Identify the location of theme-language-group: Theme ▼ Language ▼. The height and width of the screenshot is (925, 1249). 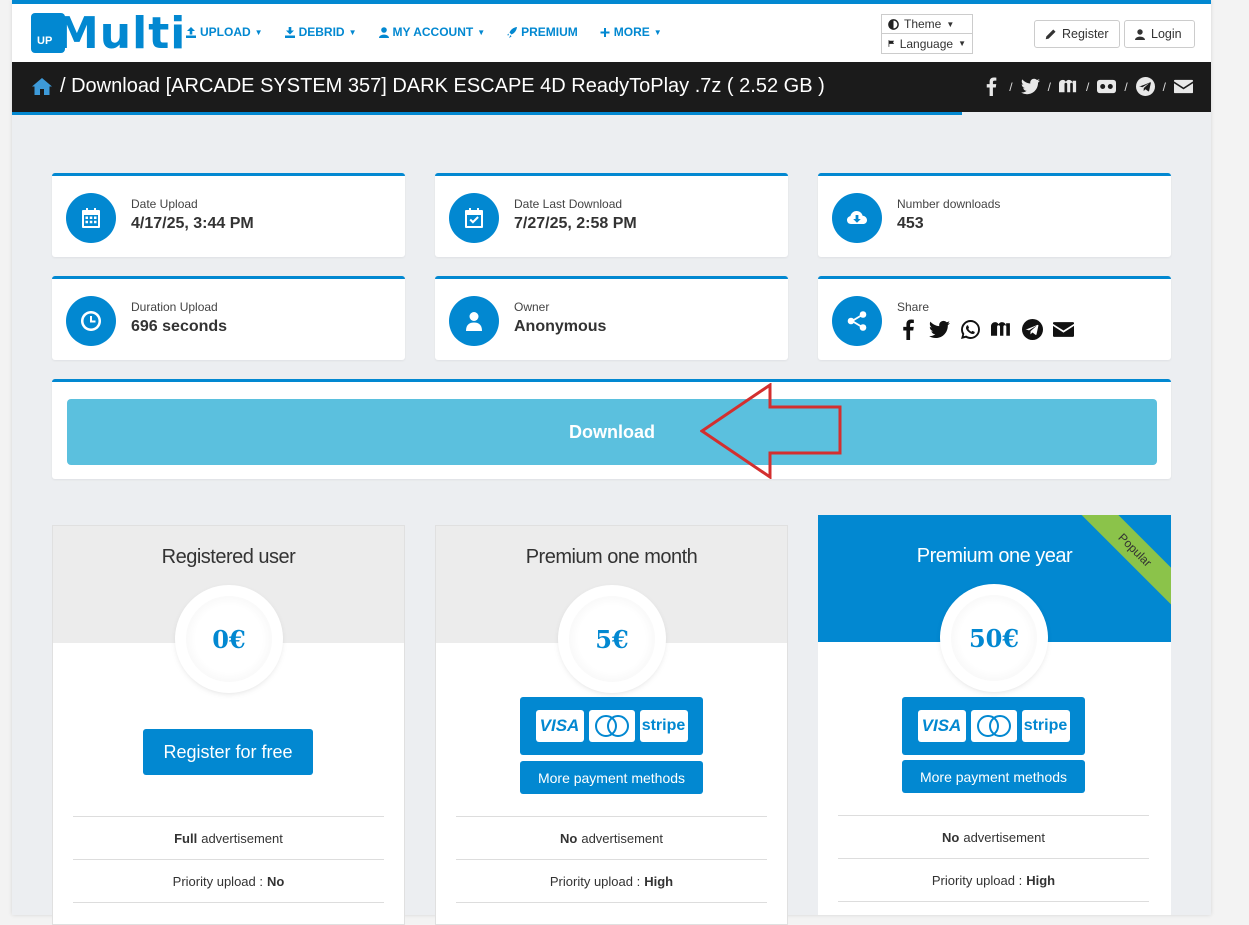
(927, 34).